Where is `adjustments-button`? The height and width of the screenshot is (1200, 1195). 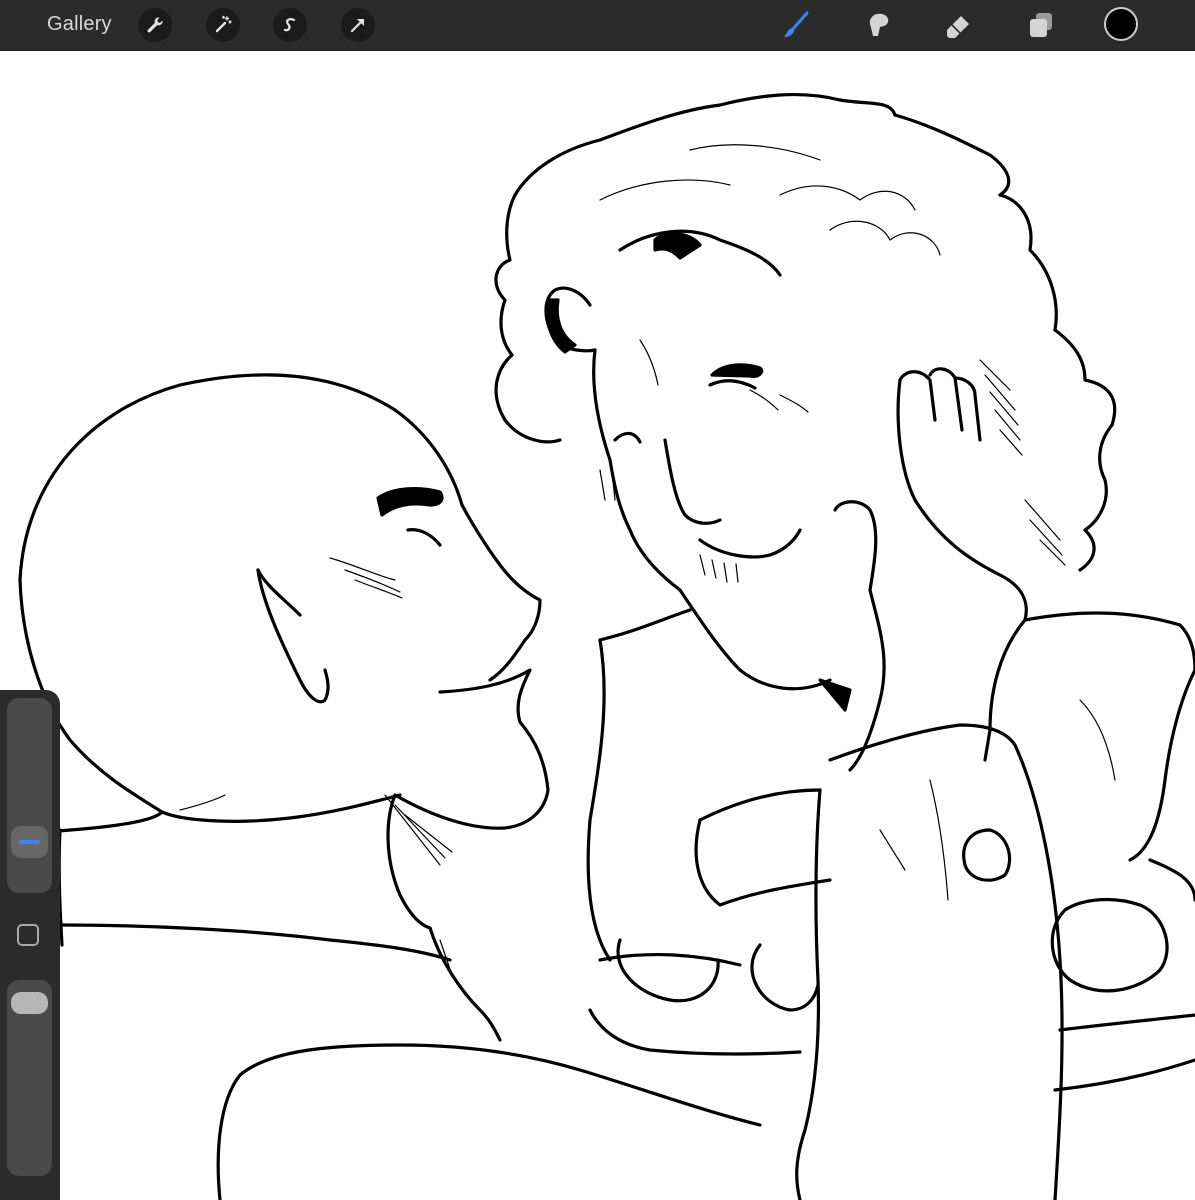 adjustments-button is located at coordinates (223, 25).